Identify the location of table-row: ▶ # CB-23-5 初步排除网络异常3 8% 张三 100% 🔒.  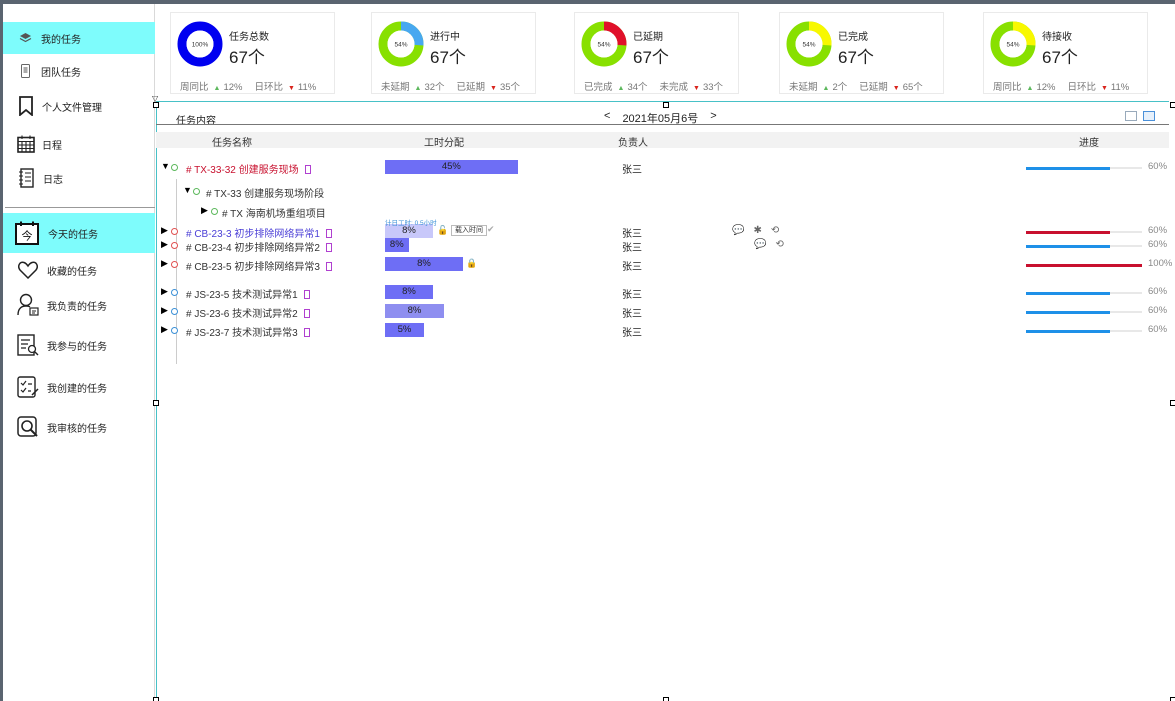
(664, 265).